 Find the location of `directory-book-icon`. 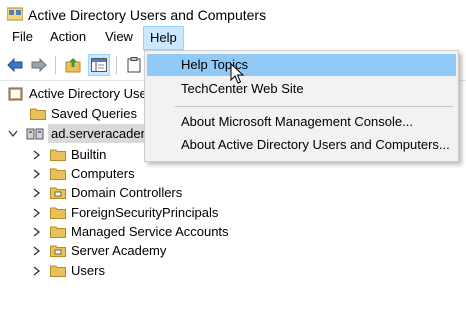

directory-book-icon is located at coordinates (15, 93).